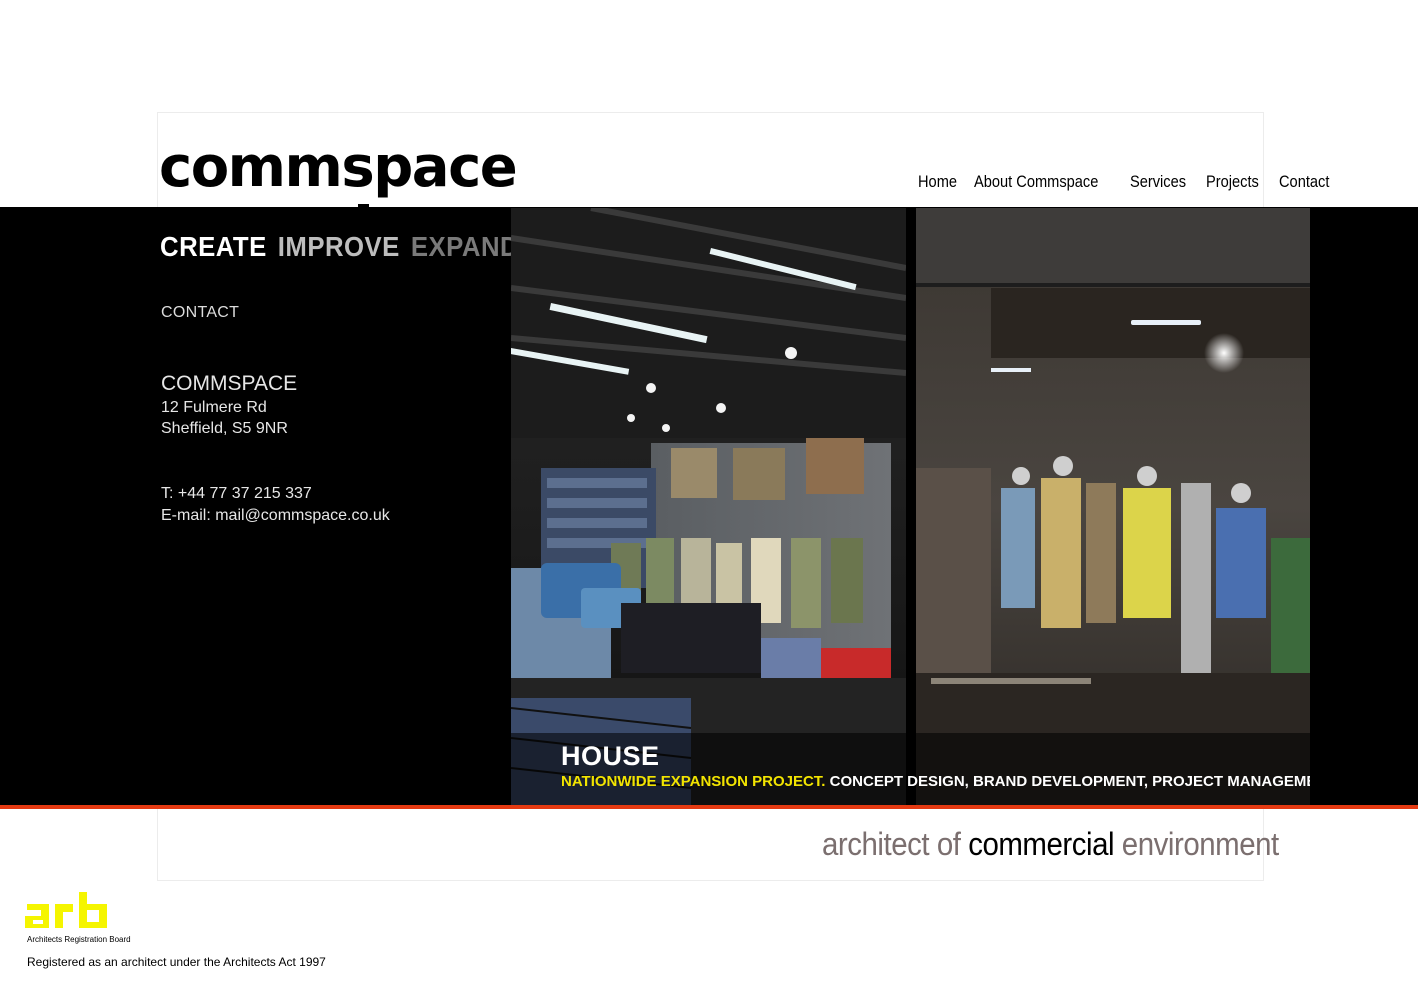  What do you see at coordinates (465, 246) in the screenshot?
I see `slogan-expand: EXPAND` at bounding box center [465, 246].